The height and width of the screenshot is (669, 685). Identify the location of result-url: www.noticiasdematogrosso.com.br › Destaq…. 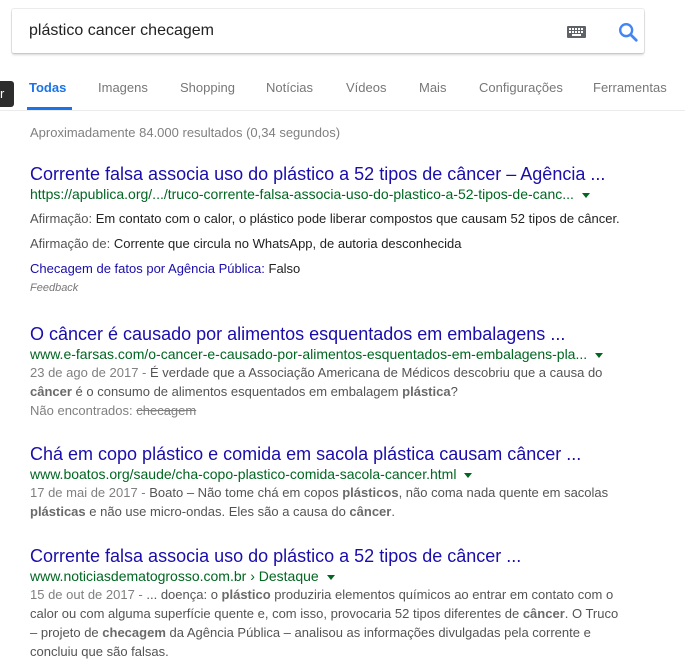
(350, 576).